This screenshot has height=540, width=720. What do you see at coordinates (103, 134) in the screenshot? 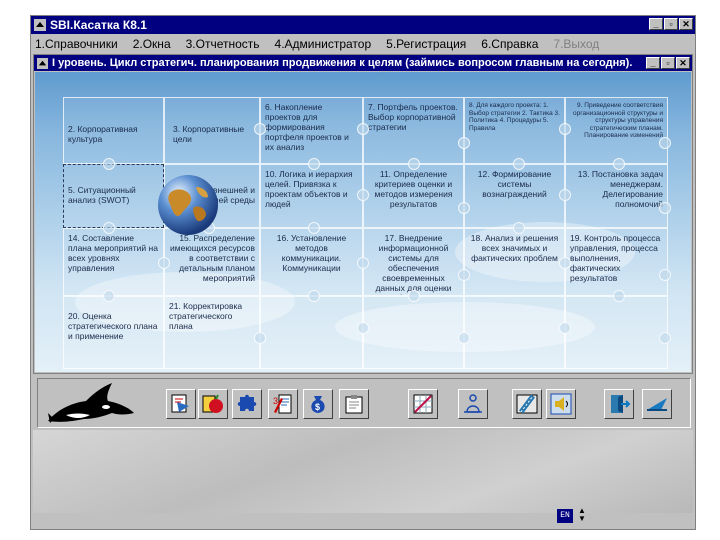
I see `puzzle-cell-label: 2. Корпоративная культура` at bounding box center [103, 134].